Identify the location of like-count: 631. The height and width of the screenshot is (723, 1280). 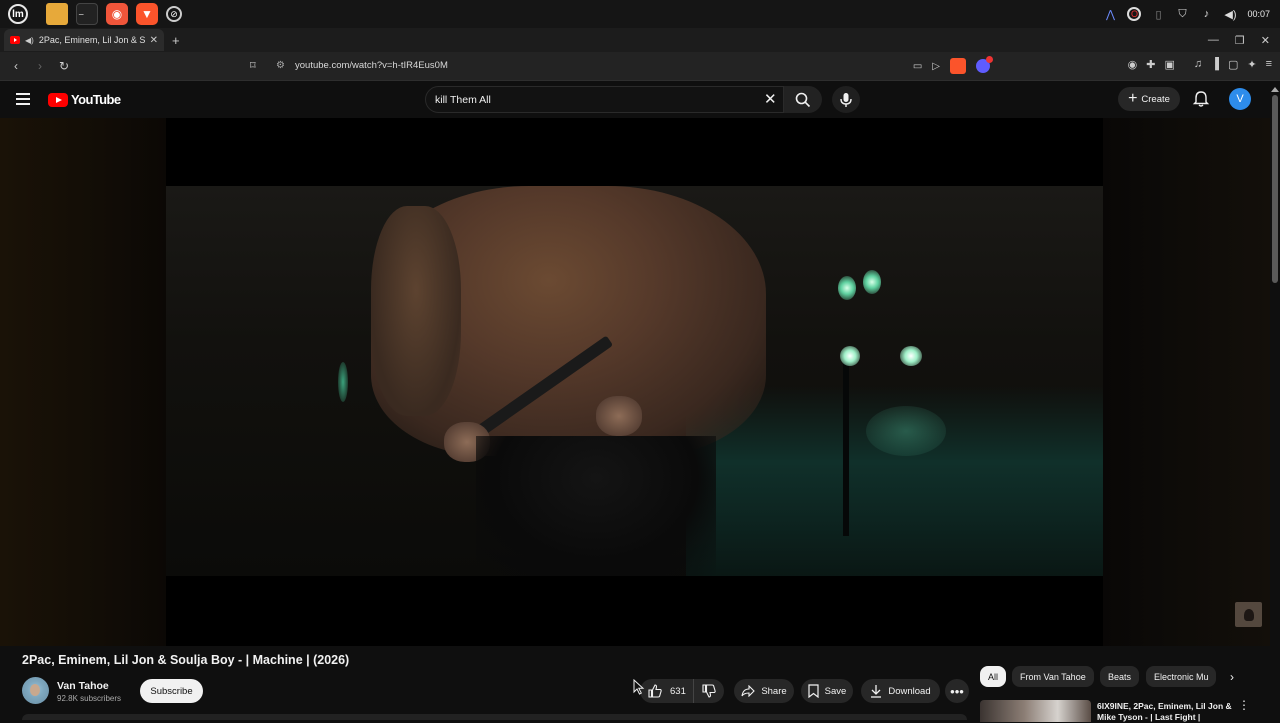
(678, 691).